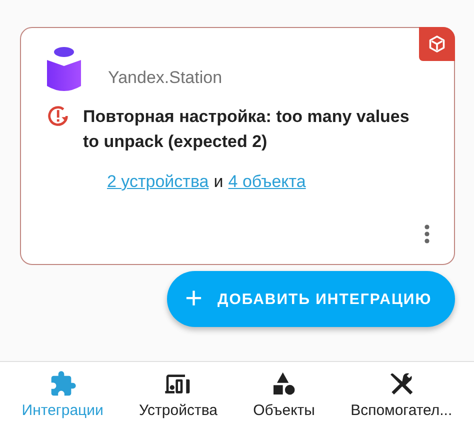  What do you see at coordinates (63, 395) in the screenshot?
I see `nav-tab: Интеграции` at bounding box center [63, 395].